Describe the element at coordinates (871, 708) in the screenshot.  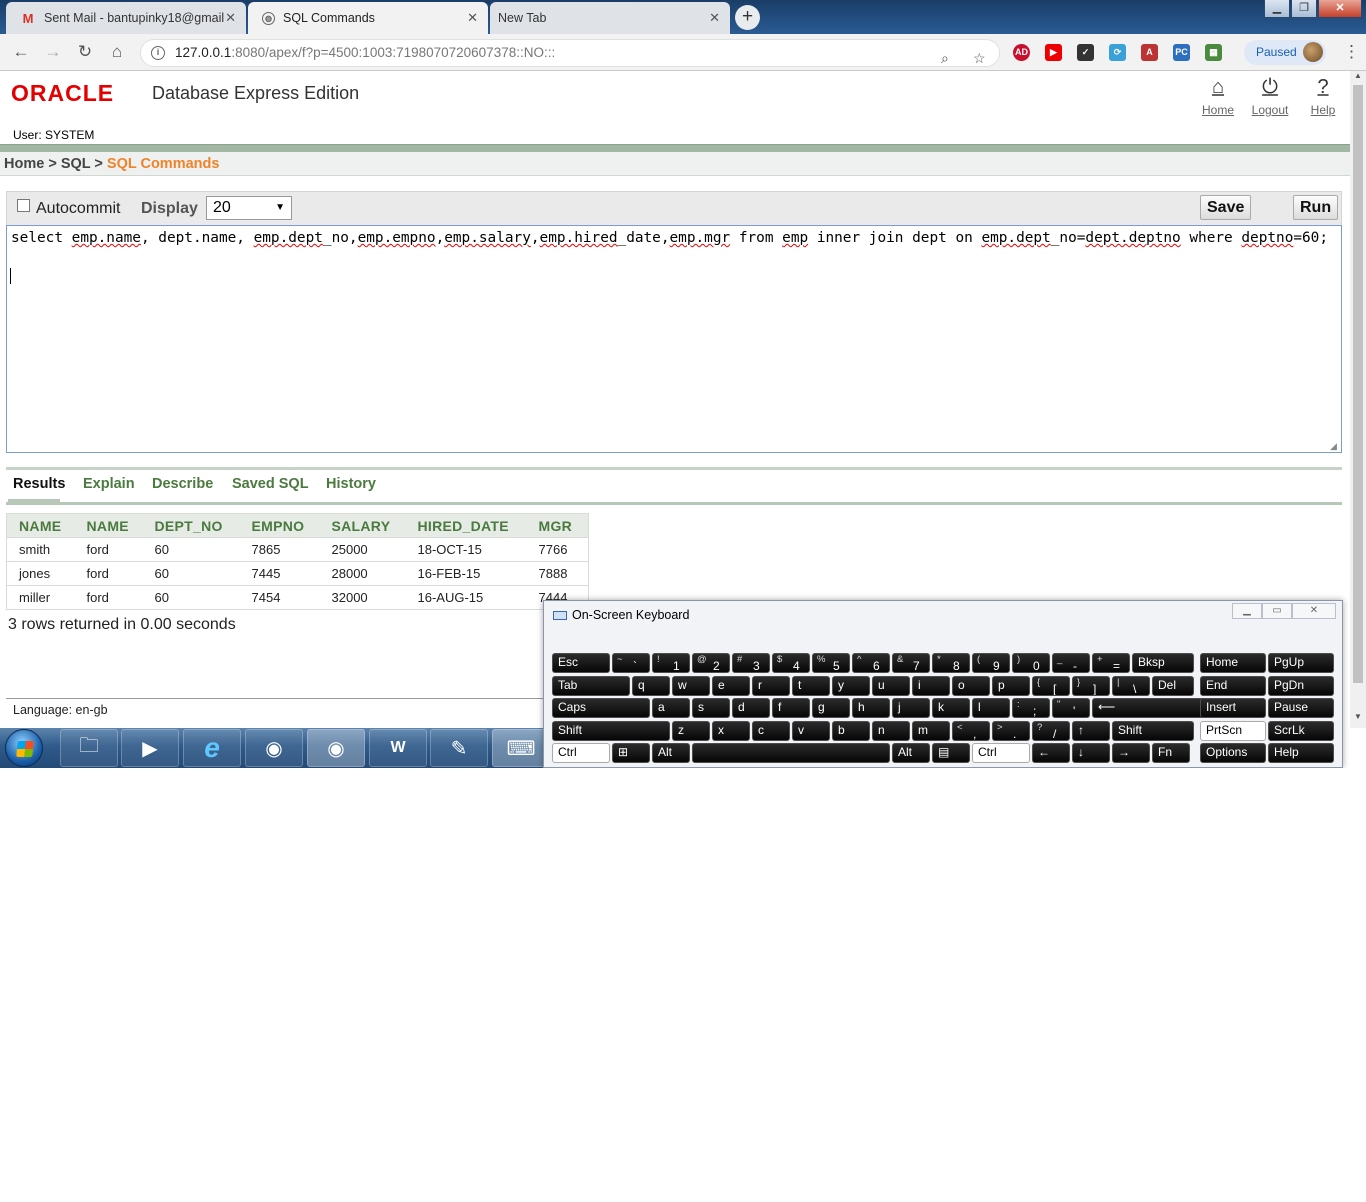
I see `key-h: h` at that location.